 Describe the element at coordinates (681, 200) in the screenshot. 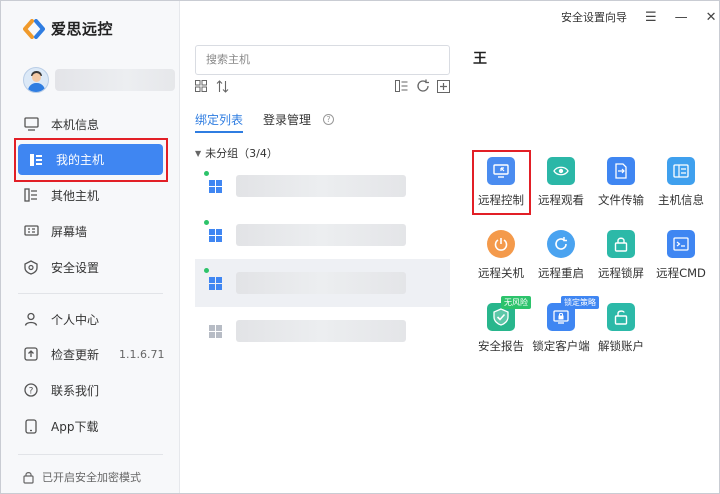

I see `function-label: 主机信息` at that location.